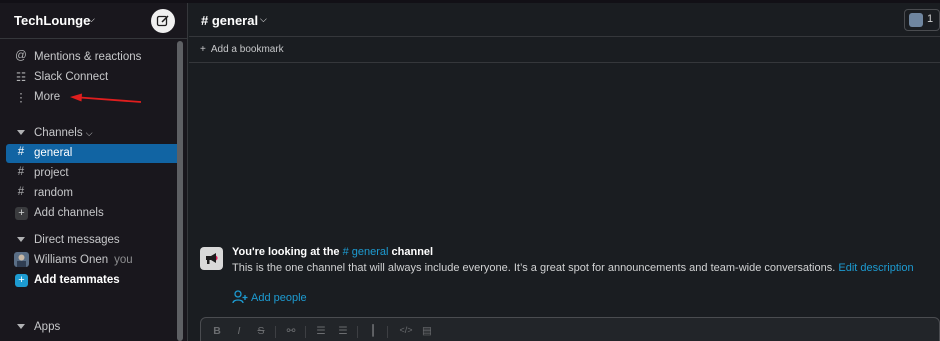 This screenshot has width=940, height=341. What do you see at coordinates (366, 252) in the screenshot?
I see `channel-link: # general` at bounding box center [366, 252].